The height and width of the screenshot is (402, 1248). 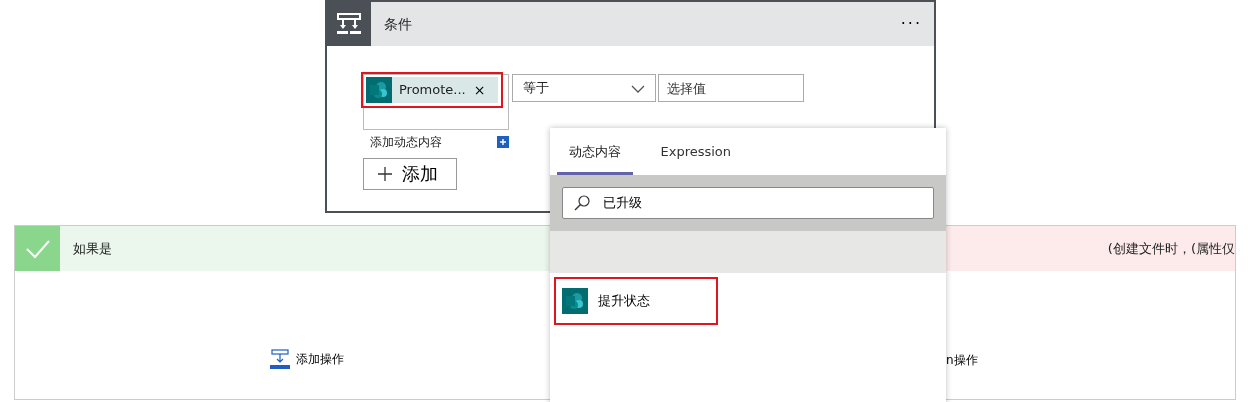 I want to click on add-action-button: n操作, so click(x=962, y=360).